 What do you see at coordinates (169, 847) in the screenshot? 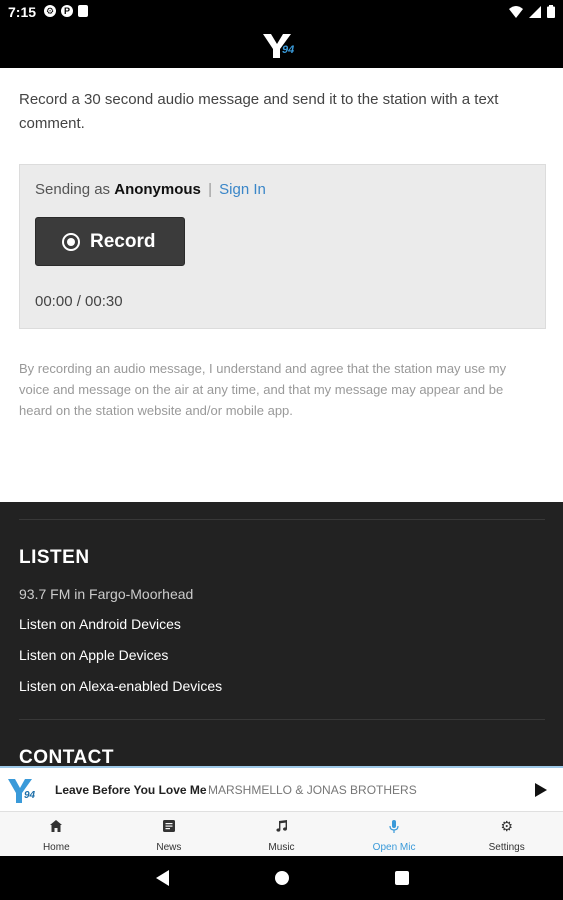
I see `tab-label: News` at bounding box center [169, 847].